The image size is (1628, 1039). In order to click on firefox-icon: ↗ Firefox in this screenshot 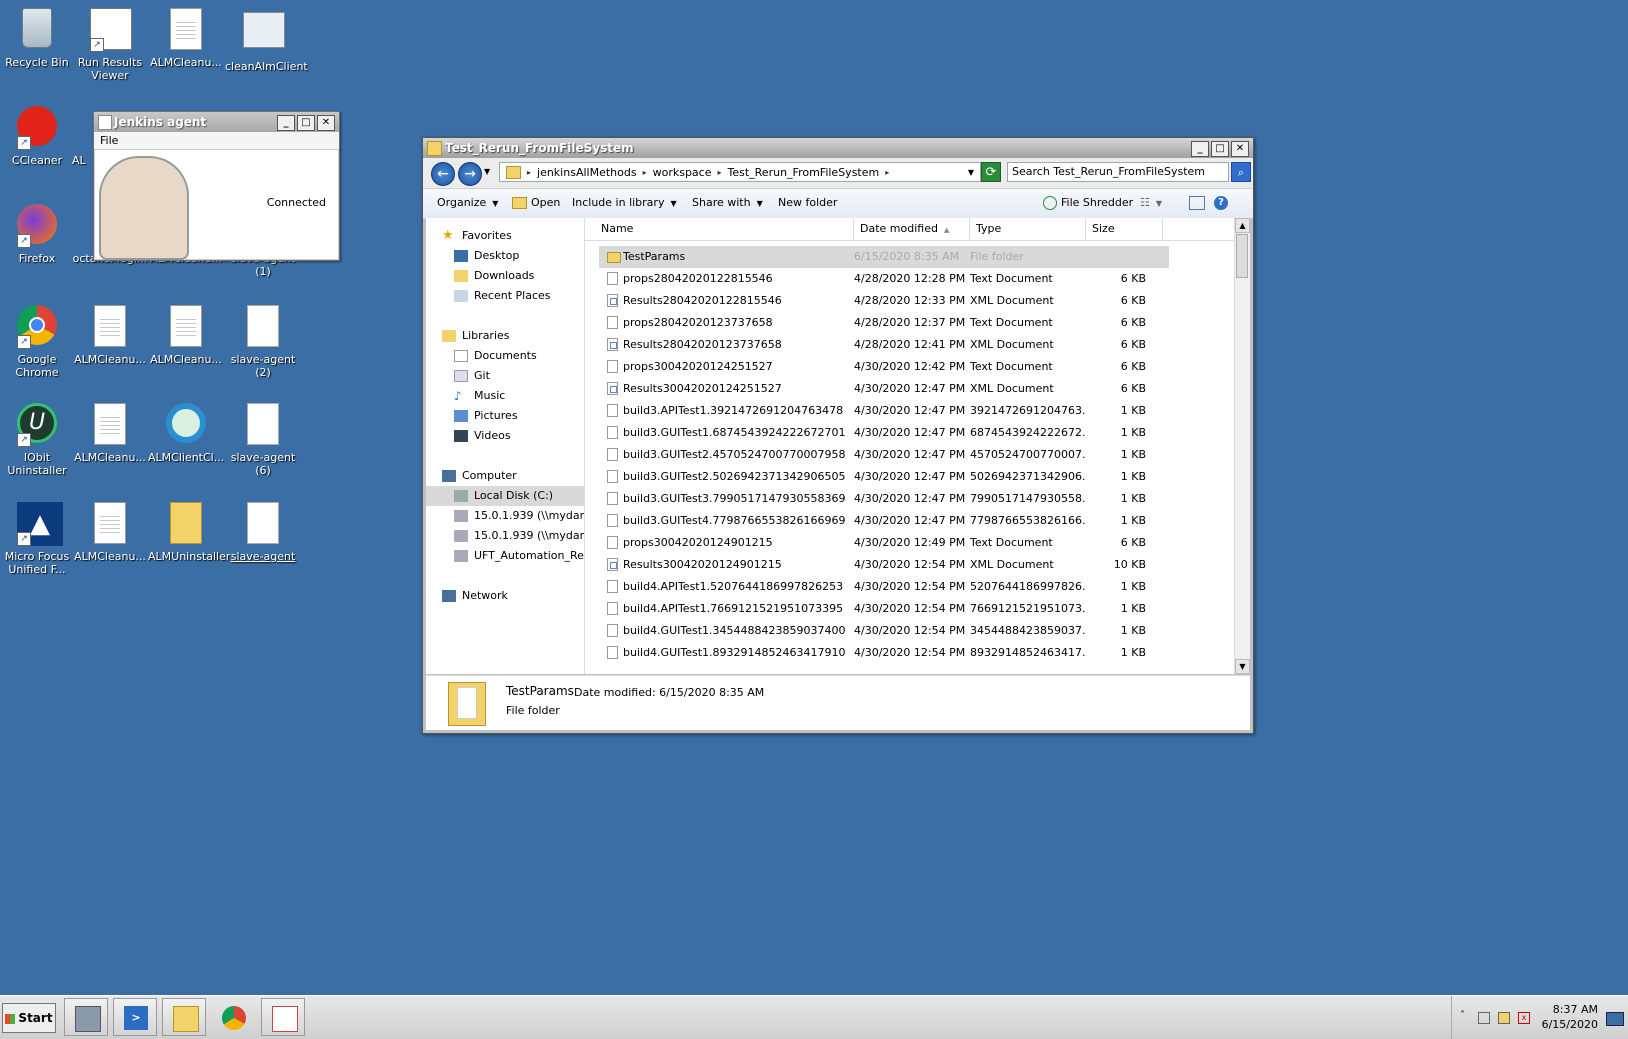, I will do `click(37, 234)`.